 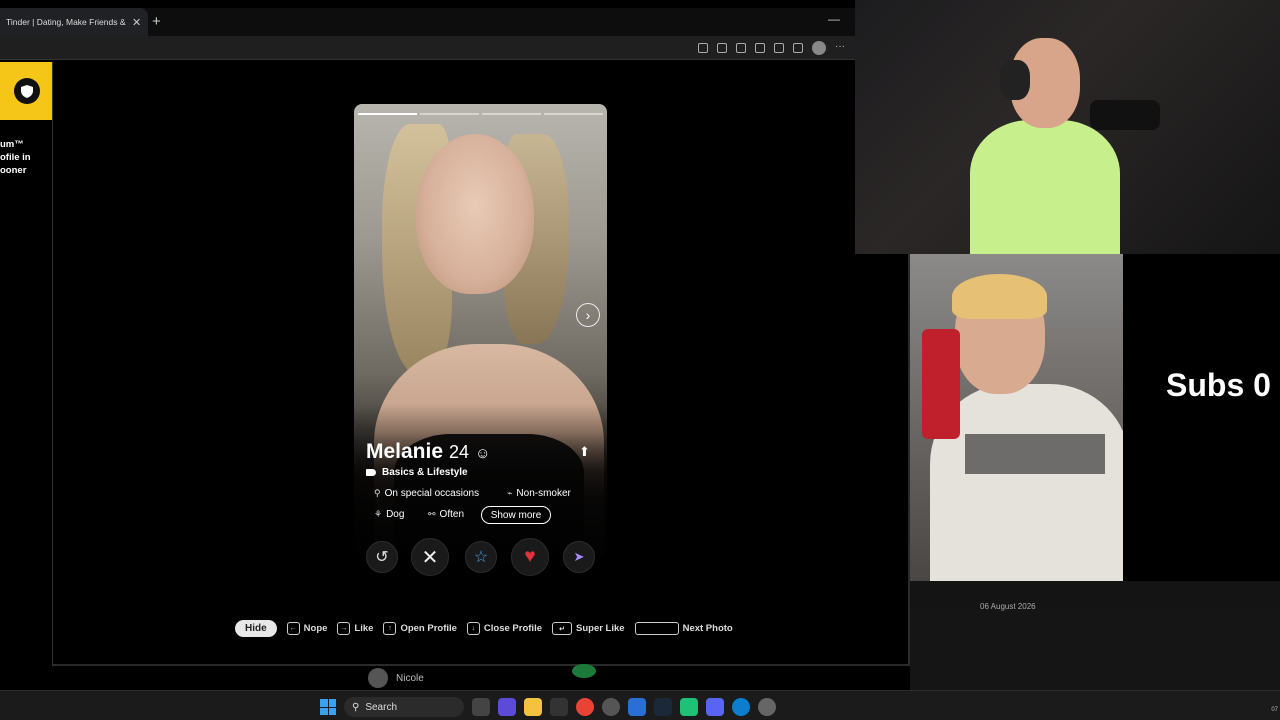 I want to click on verified-icon: ☺, so click(x=483, y=453).